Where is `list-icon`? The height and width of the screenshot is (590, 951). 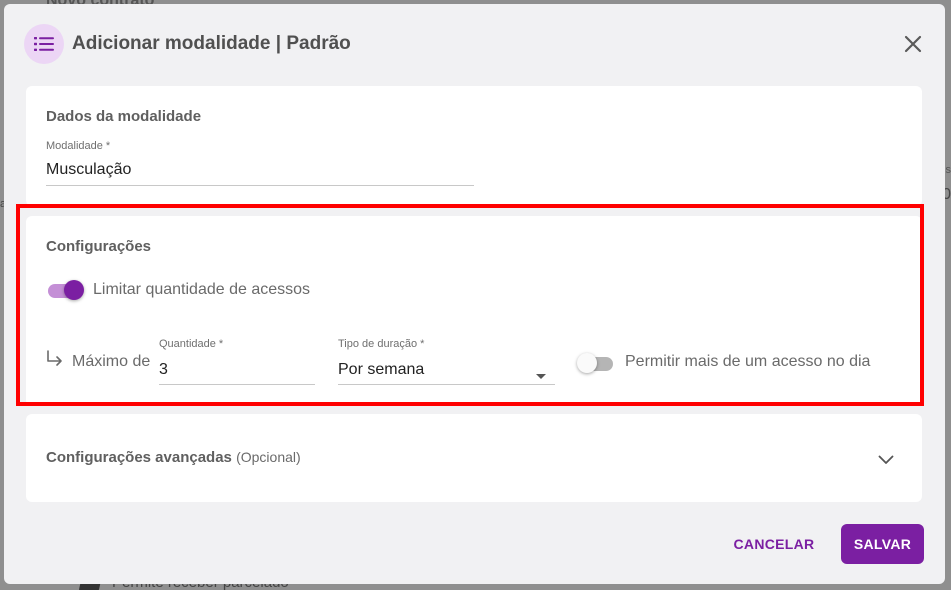
list-icon is located at coordinates (44, 44).